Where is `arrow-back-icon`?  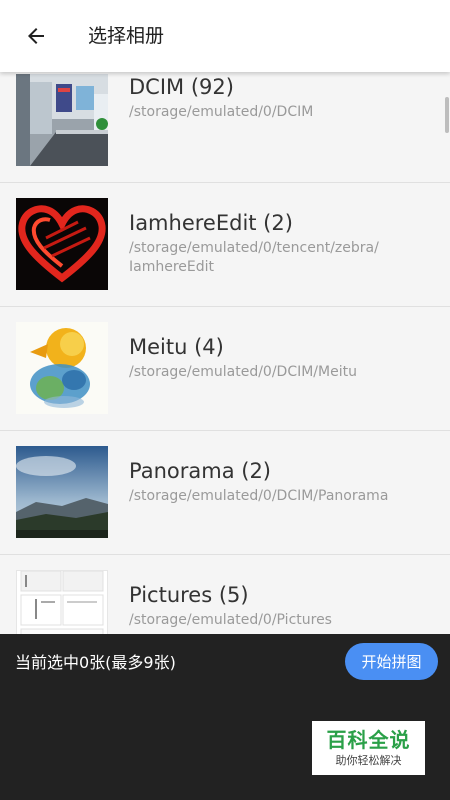 arrow-back-icon is located at coordinates (36, 36).